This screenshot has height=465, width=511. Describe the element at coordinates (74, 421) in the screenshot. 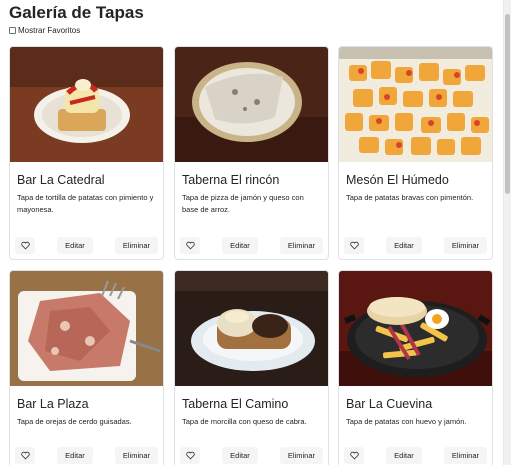

I see `card-description: Tapa de orejas de cerdo guisadas.` at that location.